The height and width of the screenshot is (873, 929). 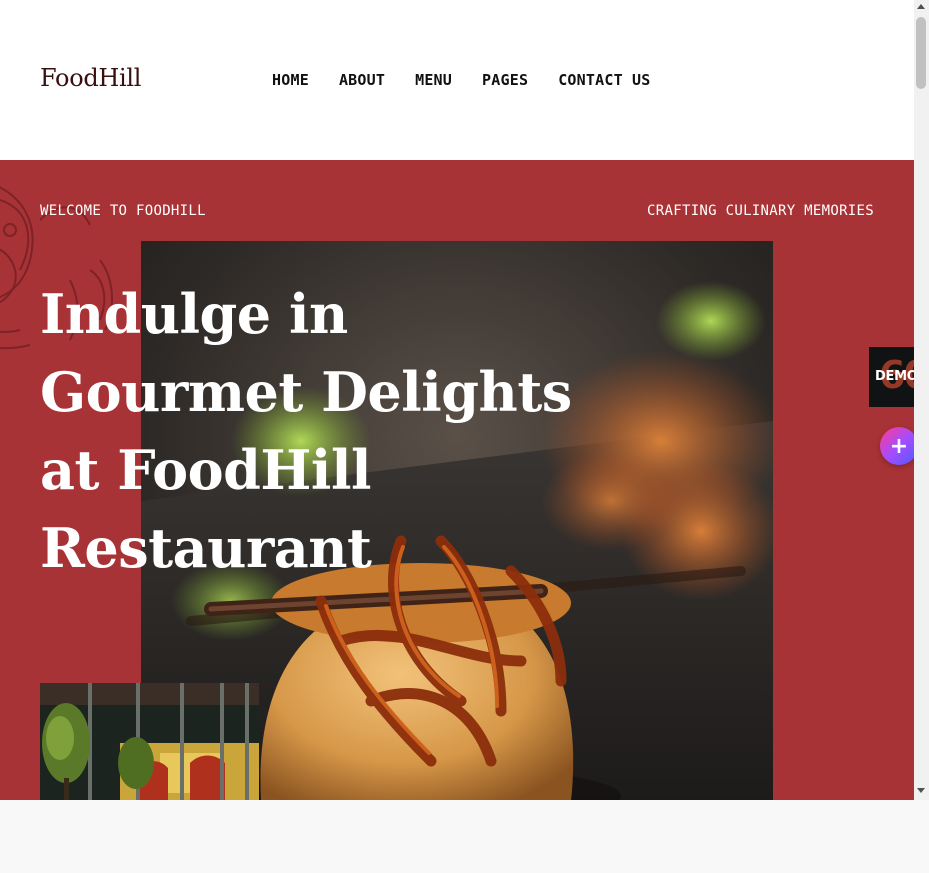 What do you see at coordinates (362, 80) in the screenshot?
I see `nav-item-about: ABOUT` at bounding box center [362, 80].